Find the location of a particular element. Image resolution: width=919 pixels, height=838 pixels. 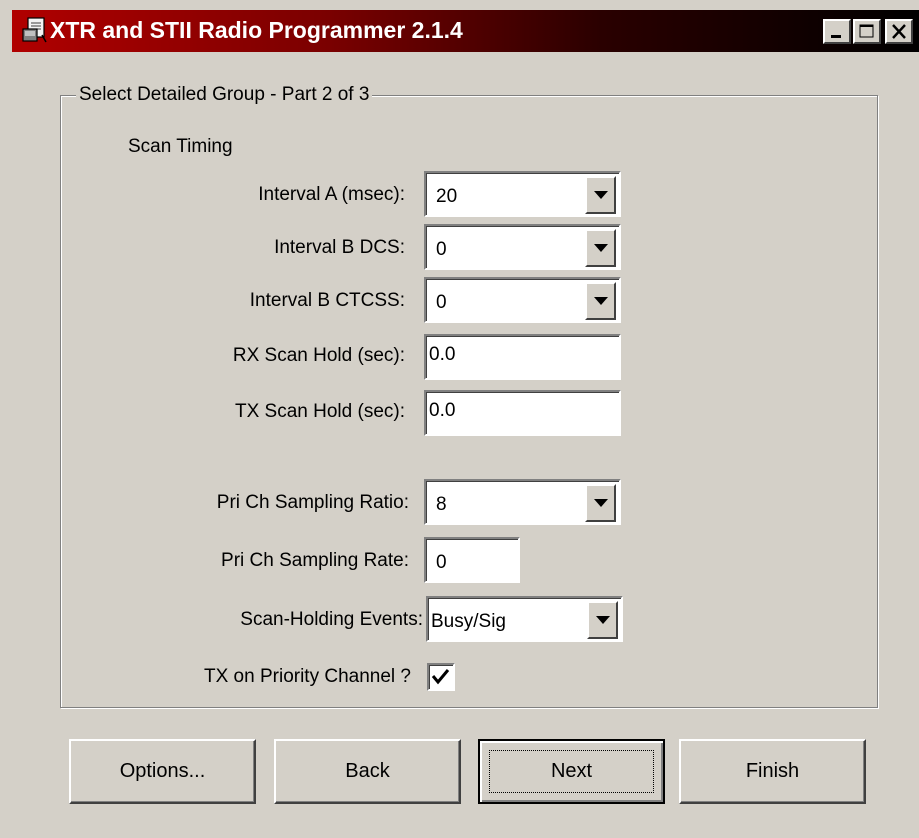

next-button: Next is located at coordinates (571, 771).